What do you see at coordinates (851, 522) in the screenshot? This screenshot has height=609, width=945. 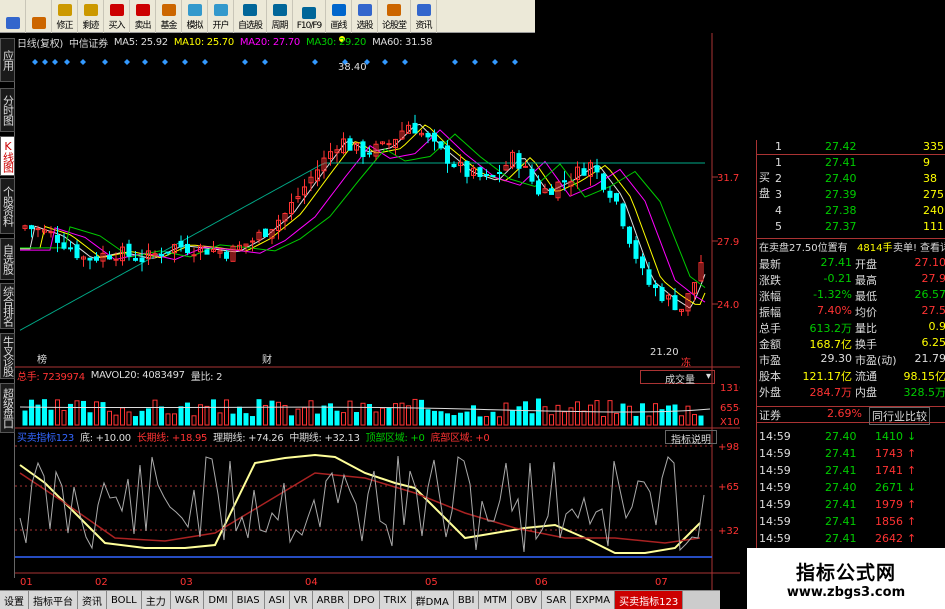 I see `trade-row: 14:59 27.41 1856 ↑` at bounding box center [851, 522].